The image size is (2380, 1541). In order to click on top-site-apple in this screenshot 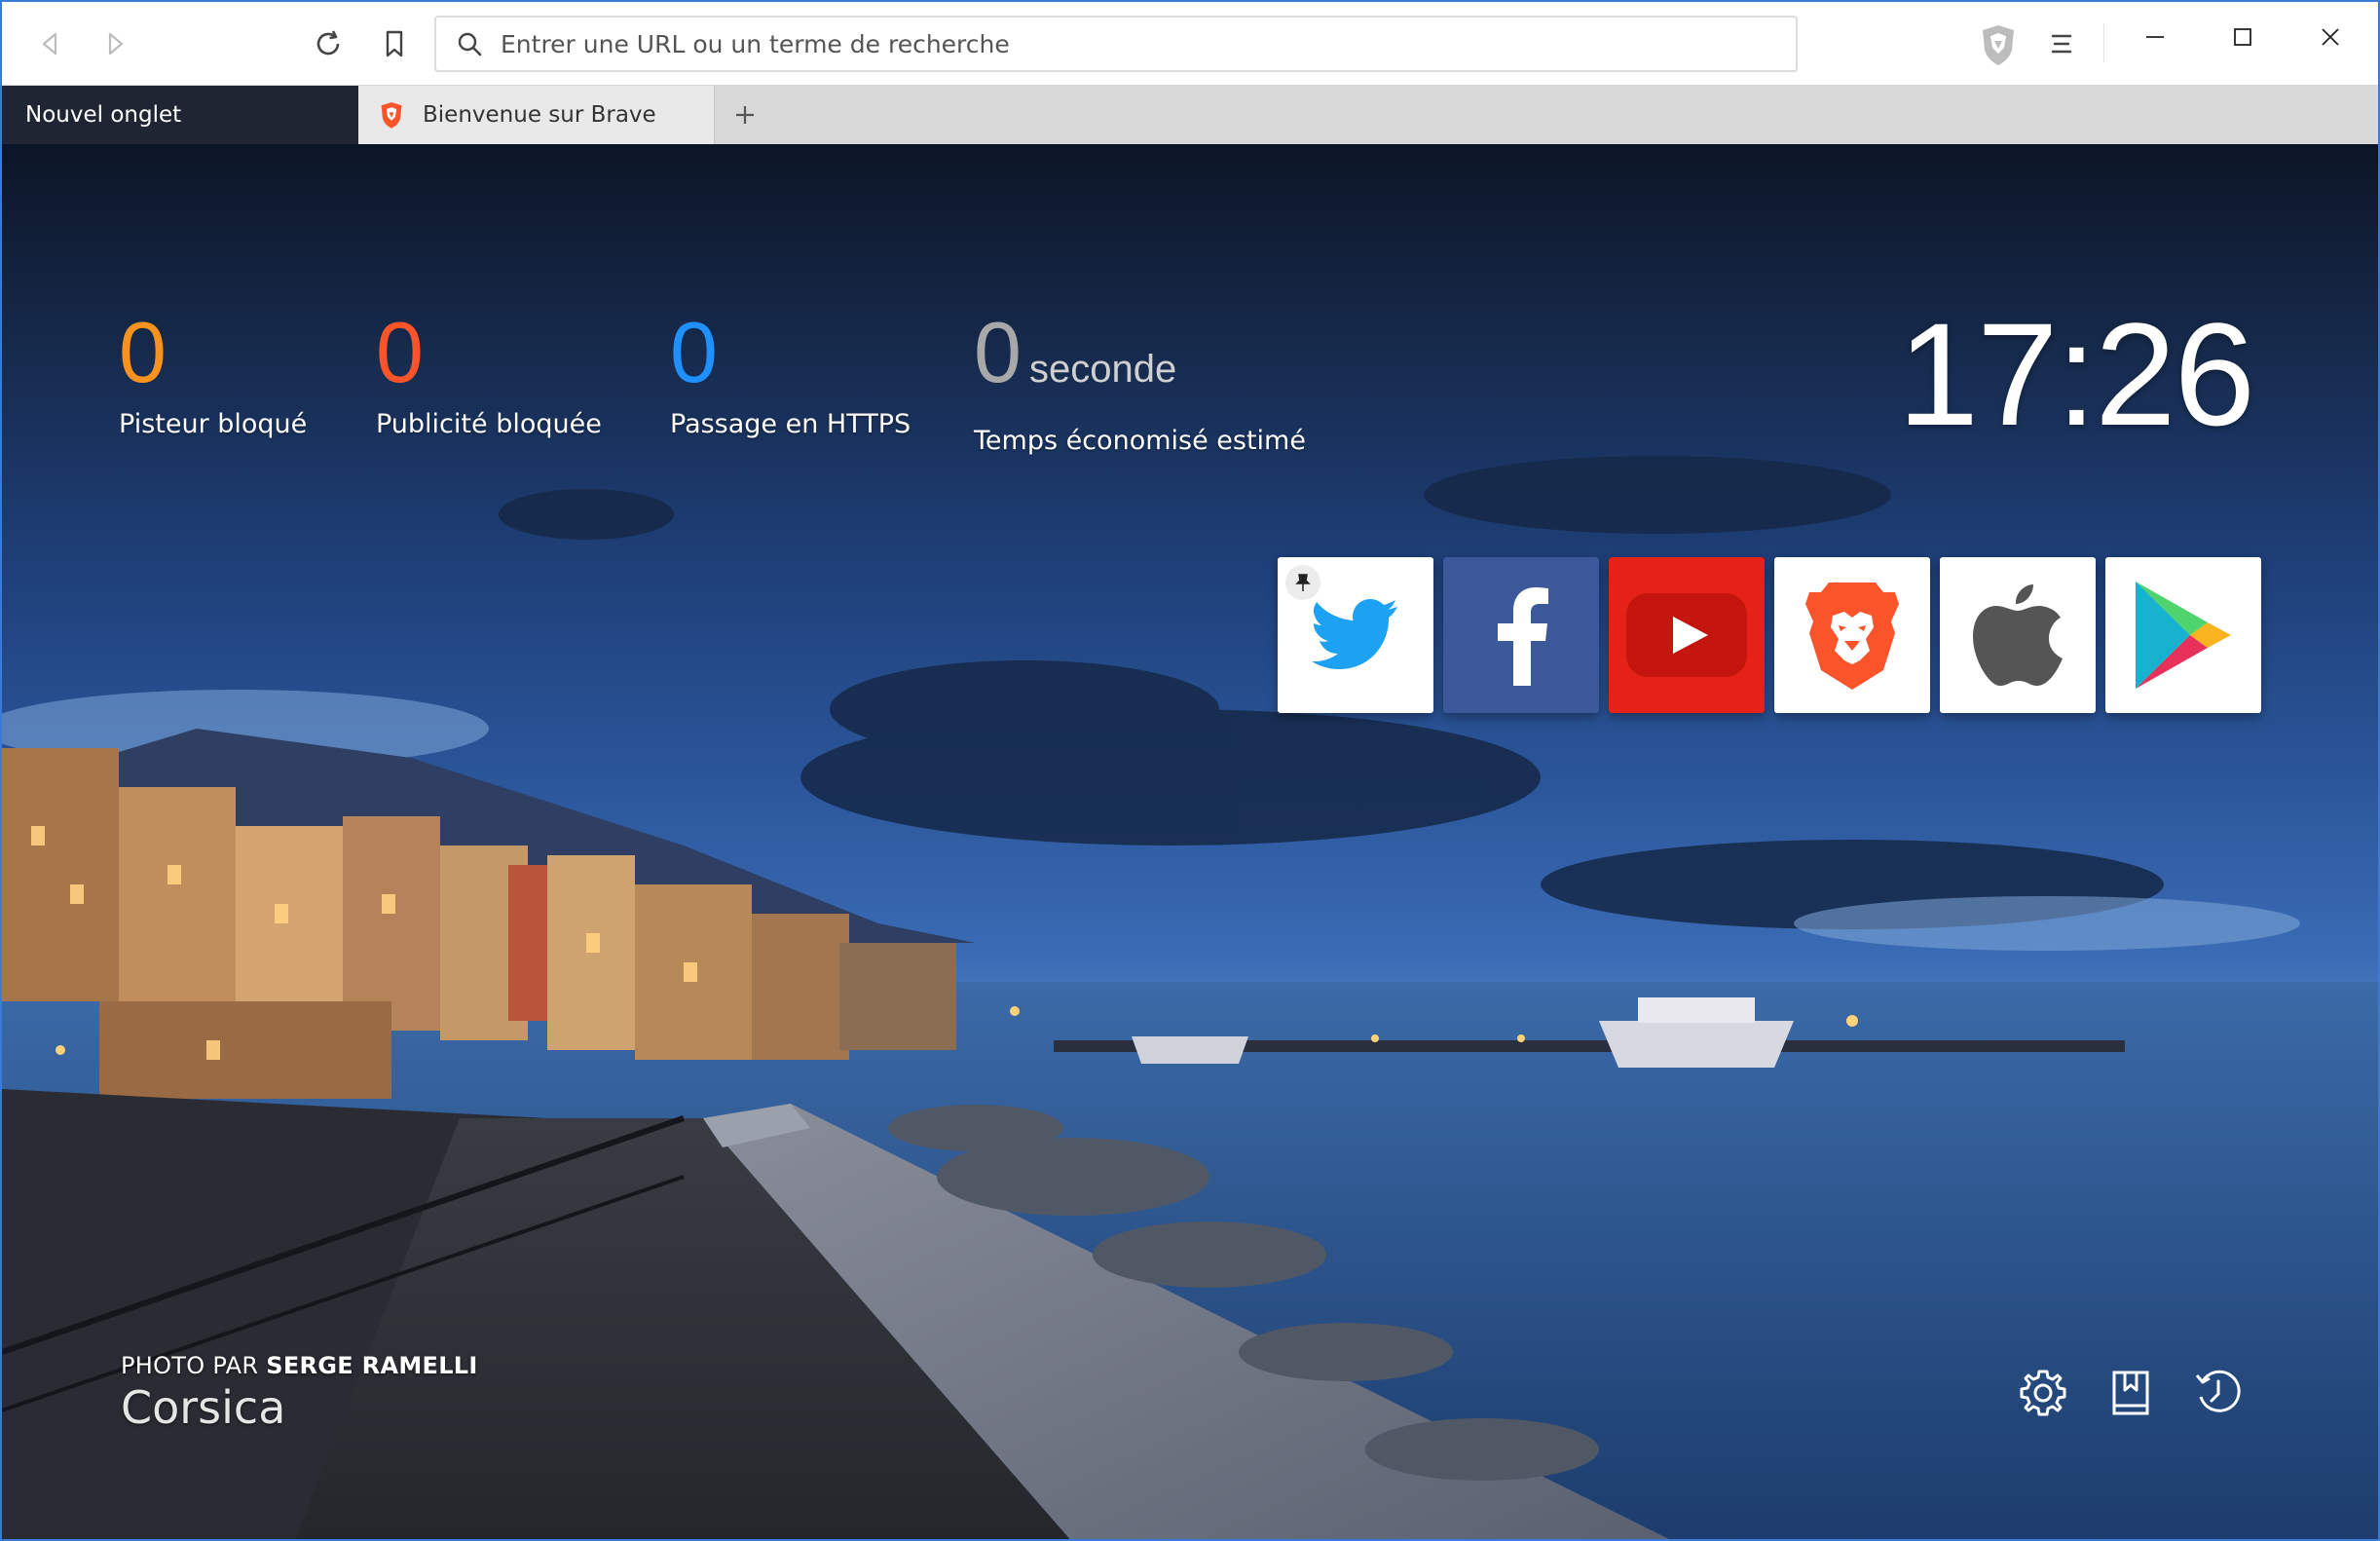, I will do `click(2018, 635)`.